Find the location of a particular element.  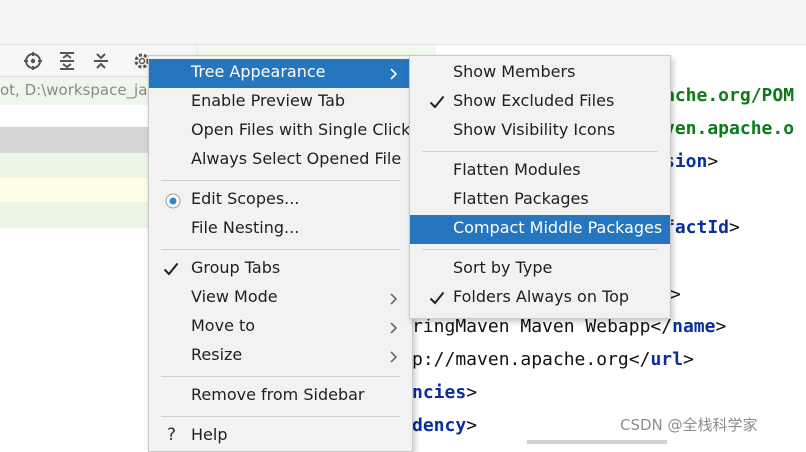

menu-item-flatten-packages: Flatten Packages is located at coordinates (540, 200).